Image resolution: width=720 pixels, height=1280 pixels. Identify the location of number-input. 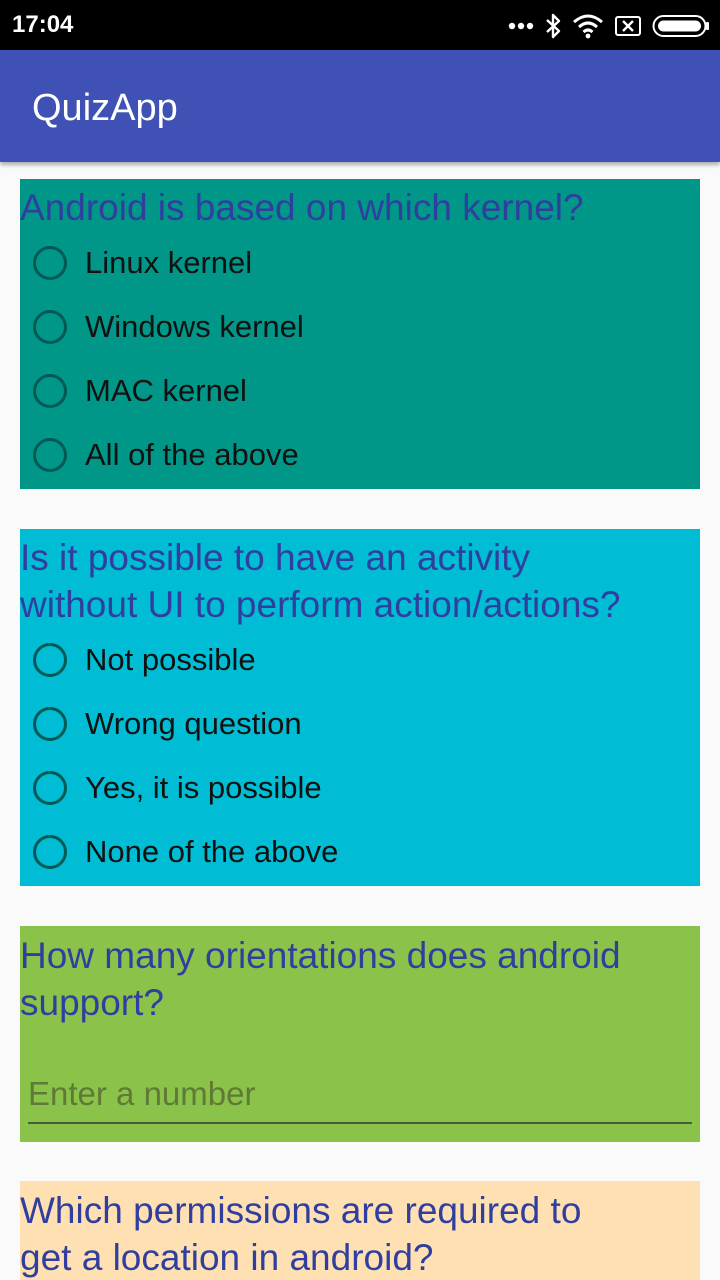
(360, 1095).